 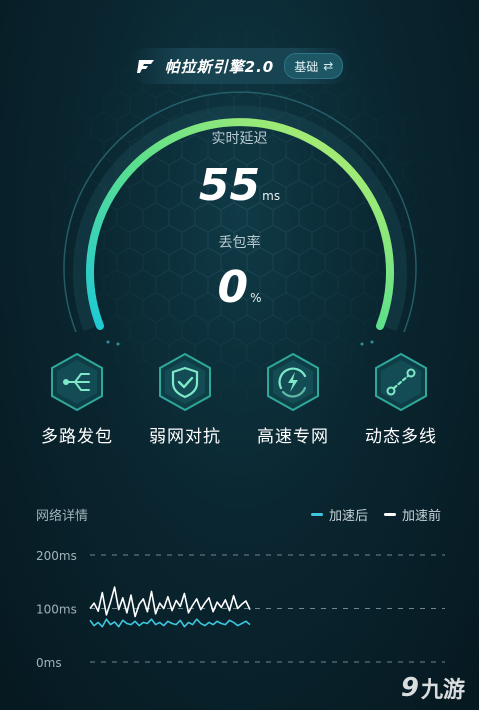 I want to click on lightning-icon, so click(x=293, y=382).